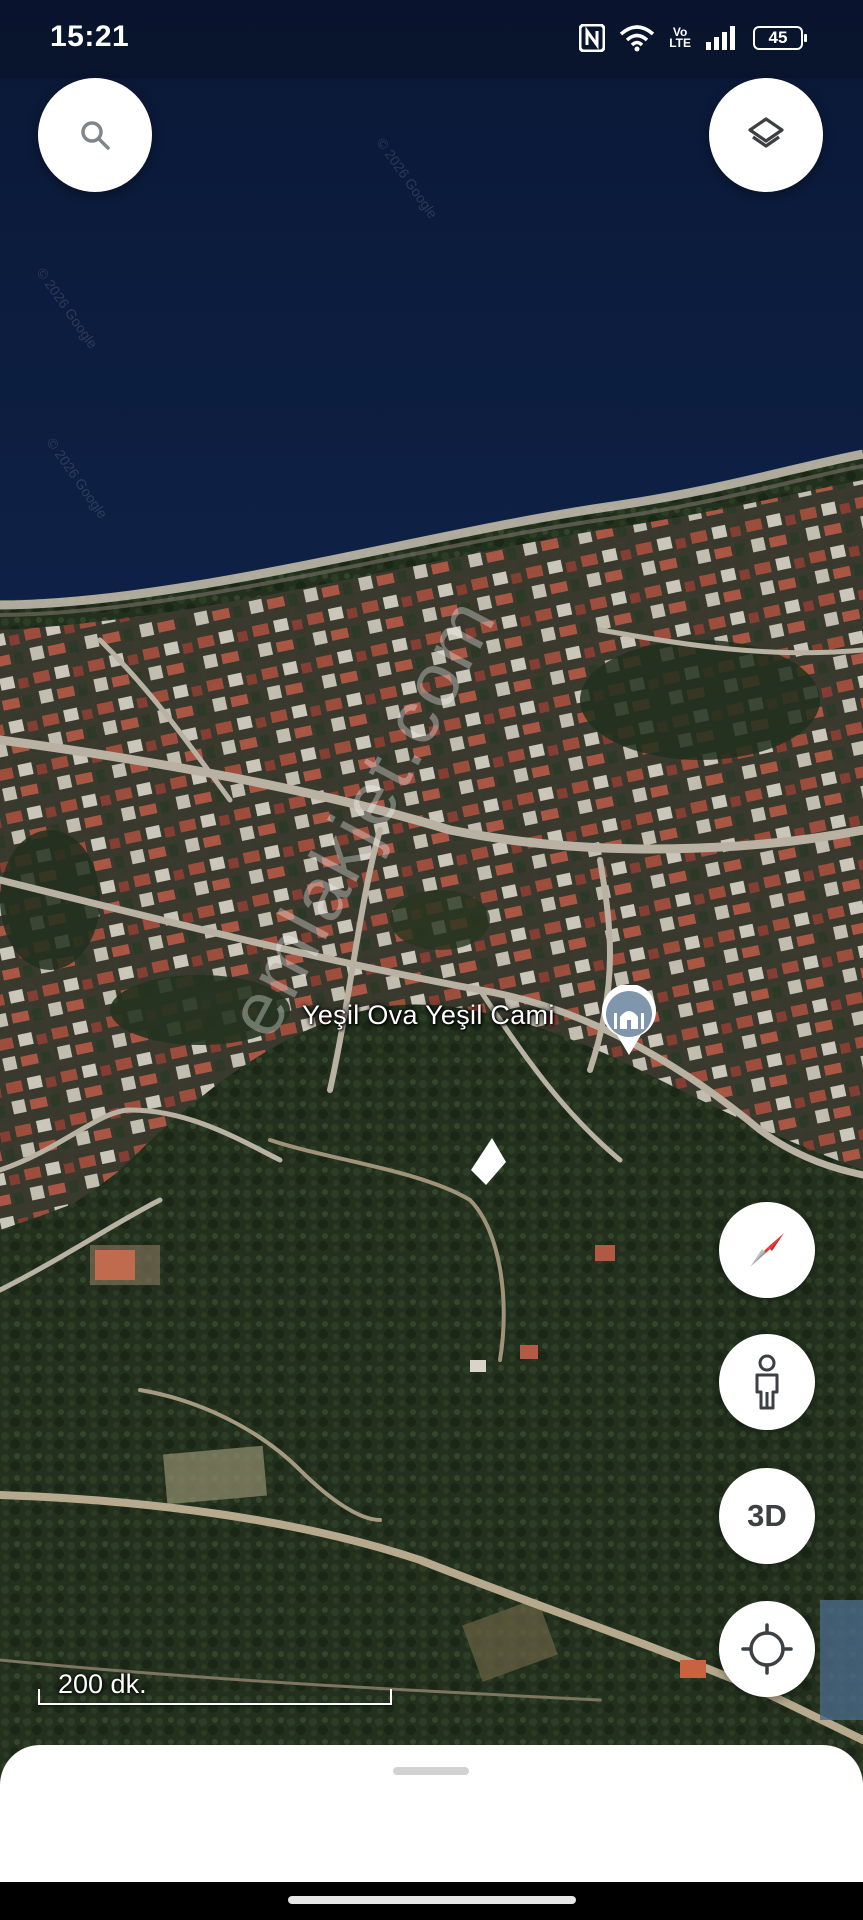 The height and width of the screenshot is (1920, 863). Describe the element at coordinates (90, 36) in the screenshot. I see `status-time: 15:21` at that location.